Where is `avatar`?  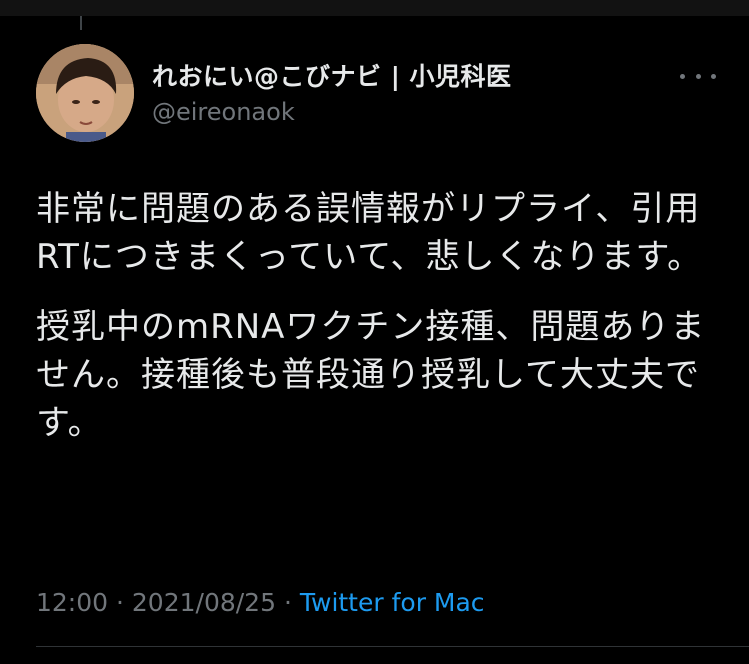
avatar is located at coordinates (85, 93).